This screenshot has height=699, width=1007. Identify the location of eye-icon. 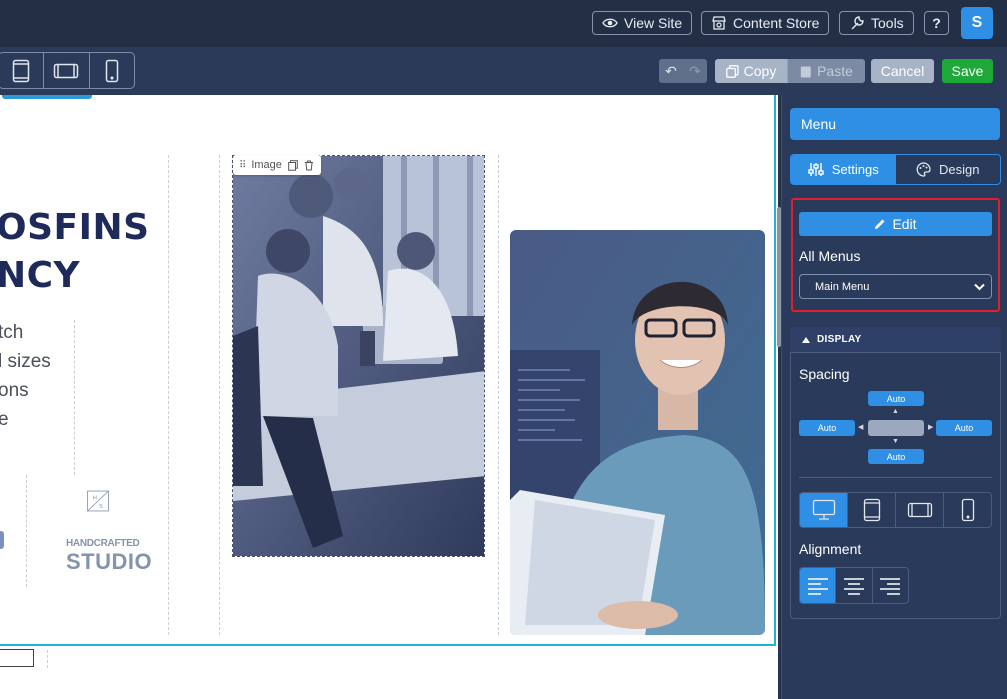
(610, 23).